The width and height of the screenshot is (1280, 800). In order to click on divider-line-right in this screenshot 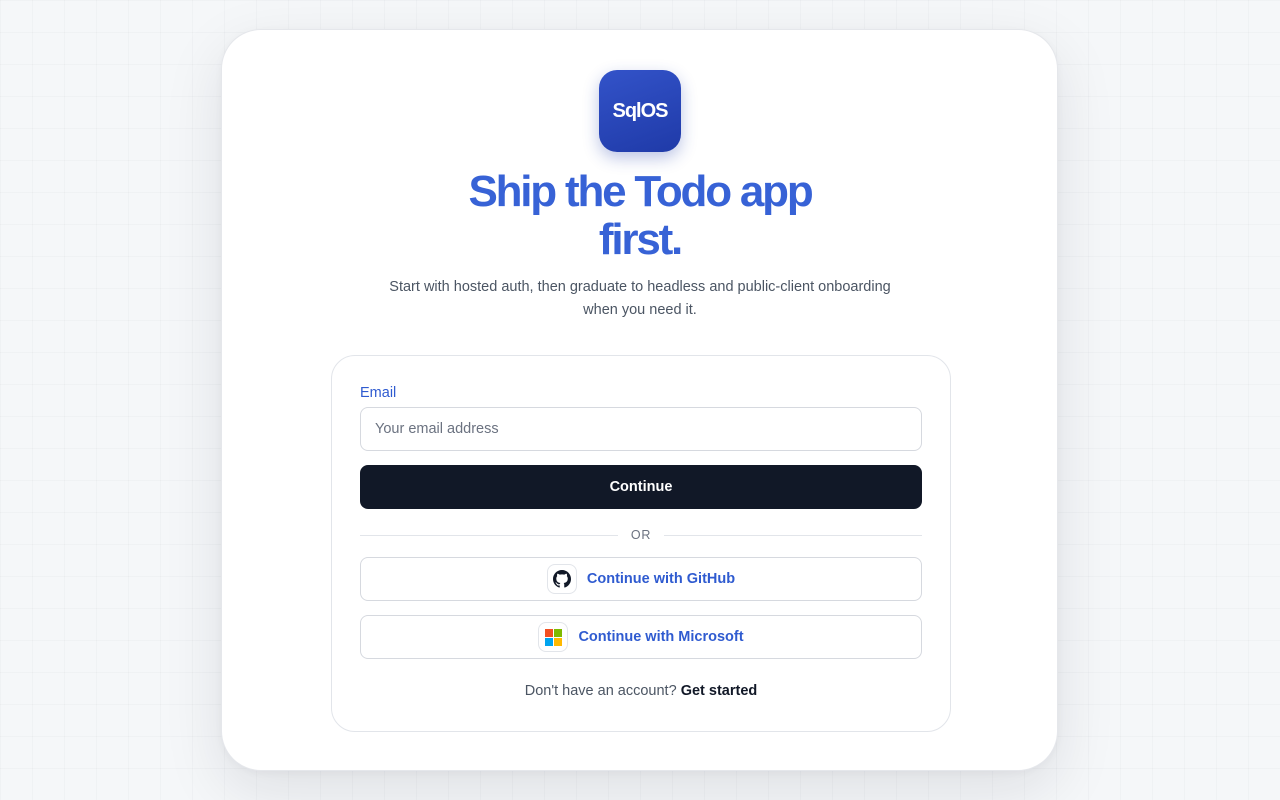, I will do `click(793, 535)`.